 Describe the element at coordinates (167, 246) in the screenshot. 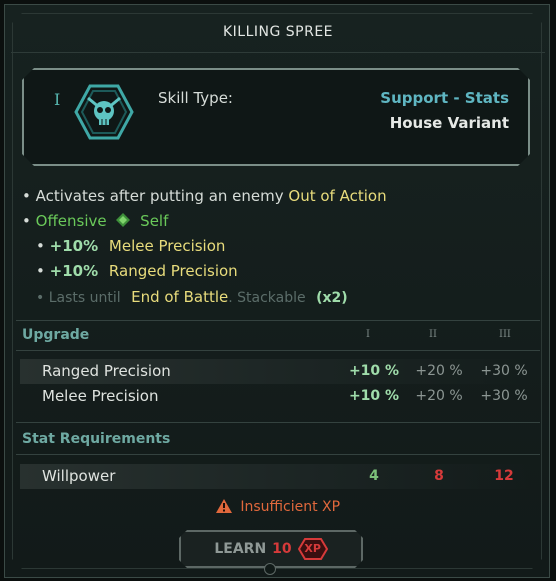

I see `melee-bonus-label: Melee Precision` at that location.